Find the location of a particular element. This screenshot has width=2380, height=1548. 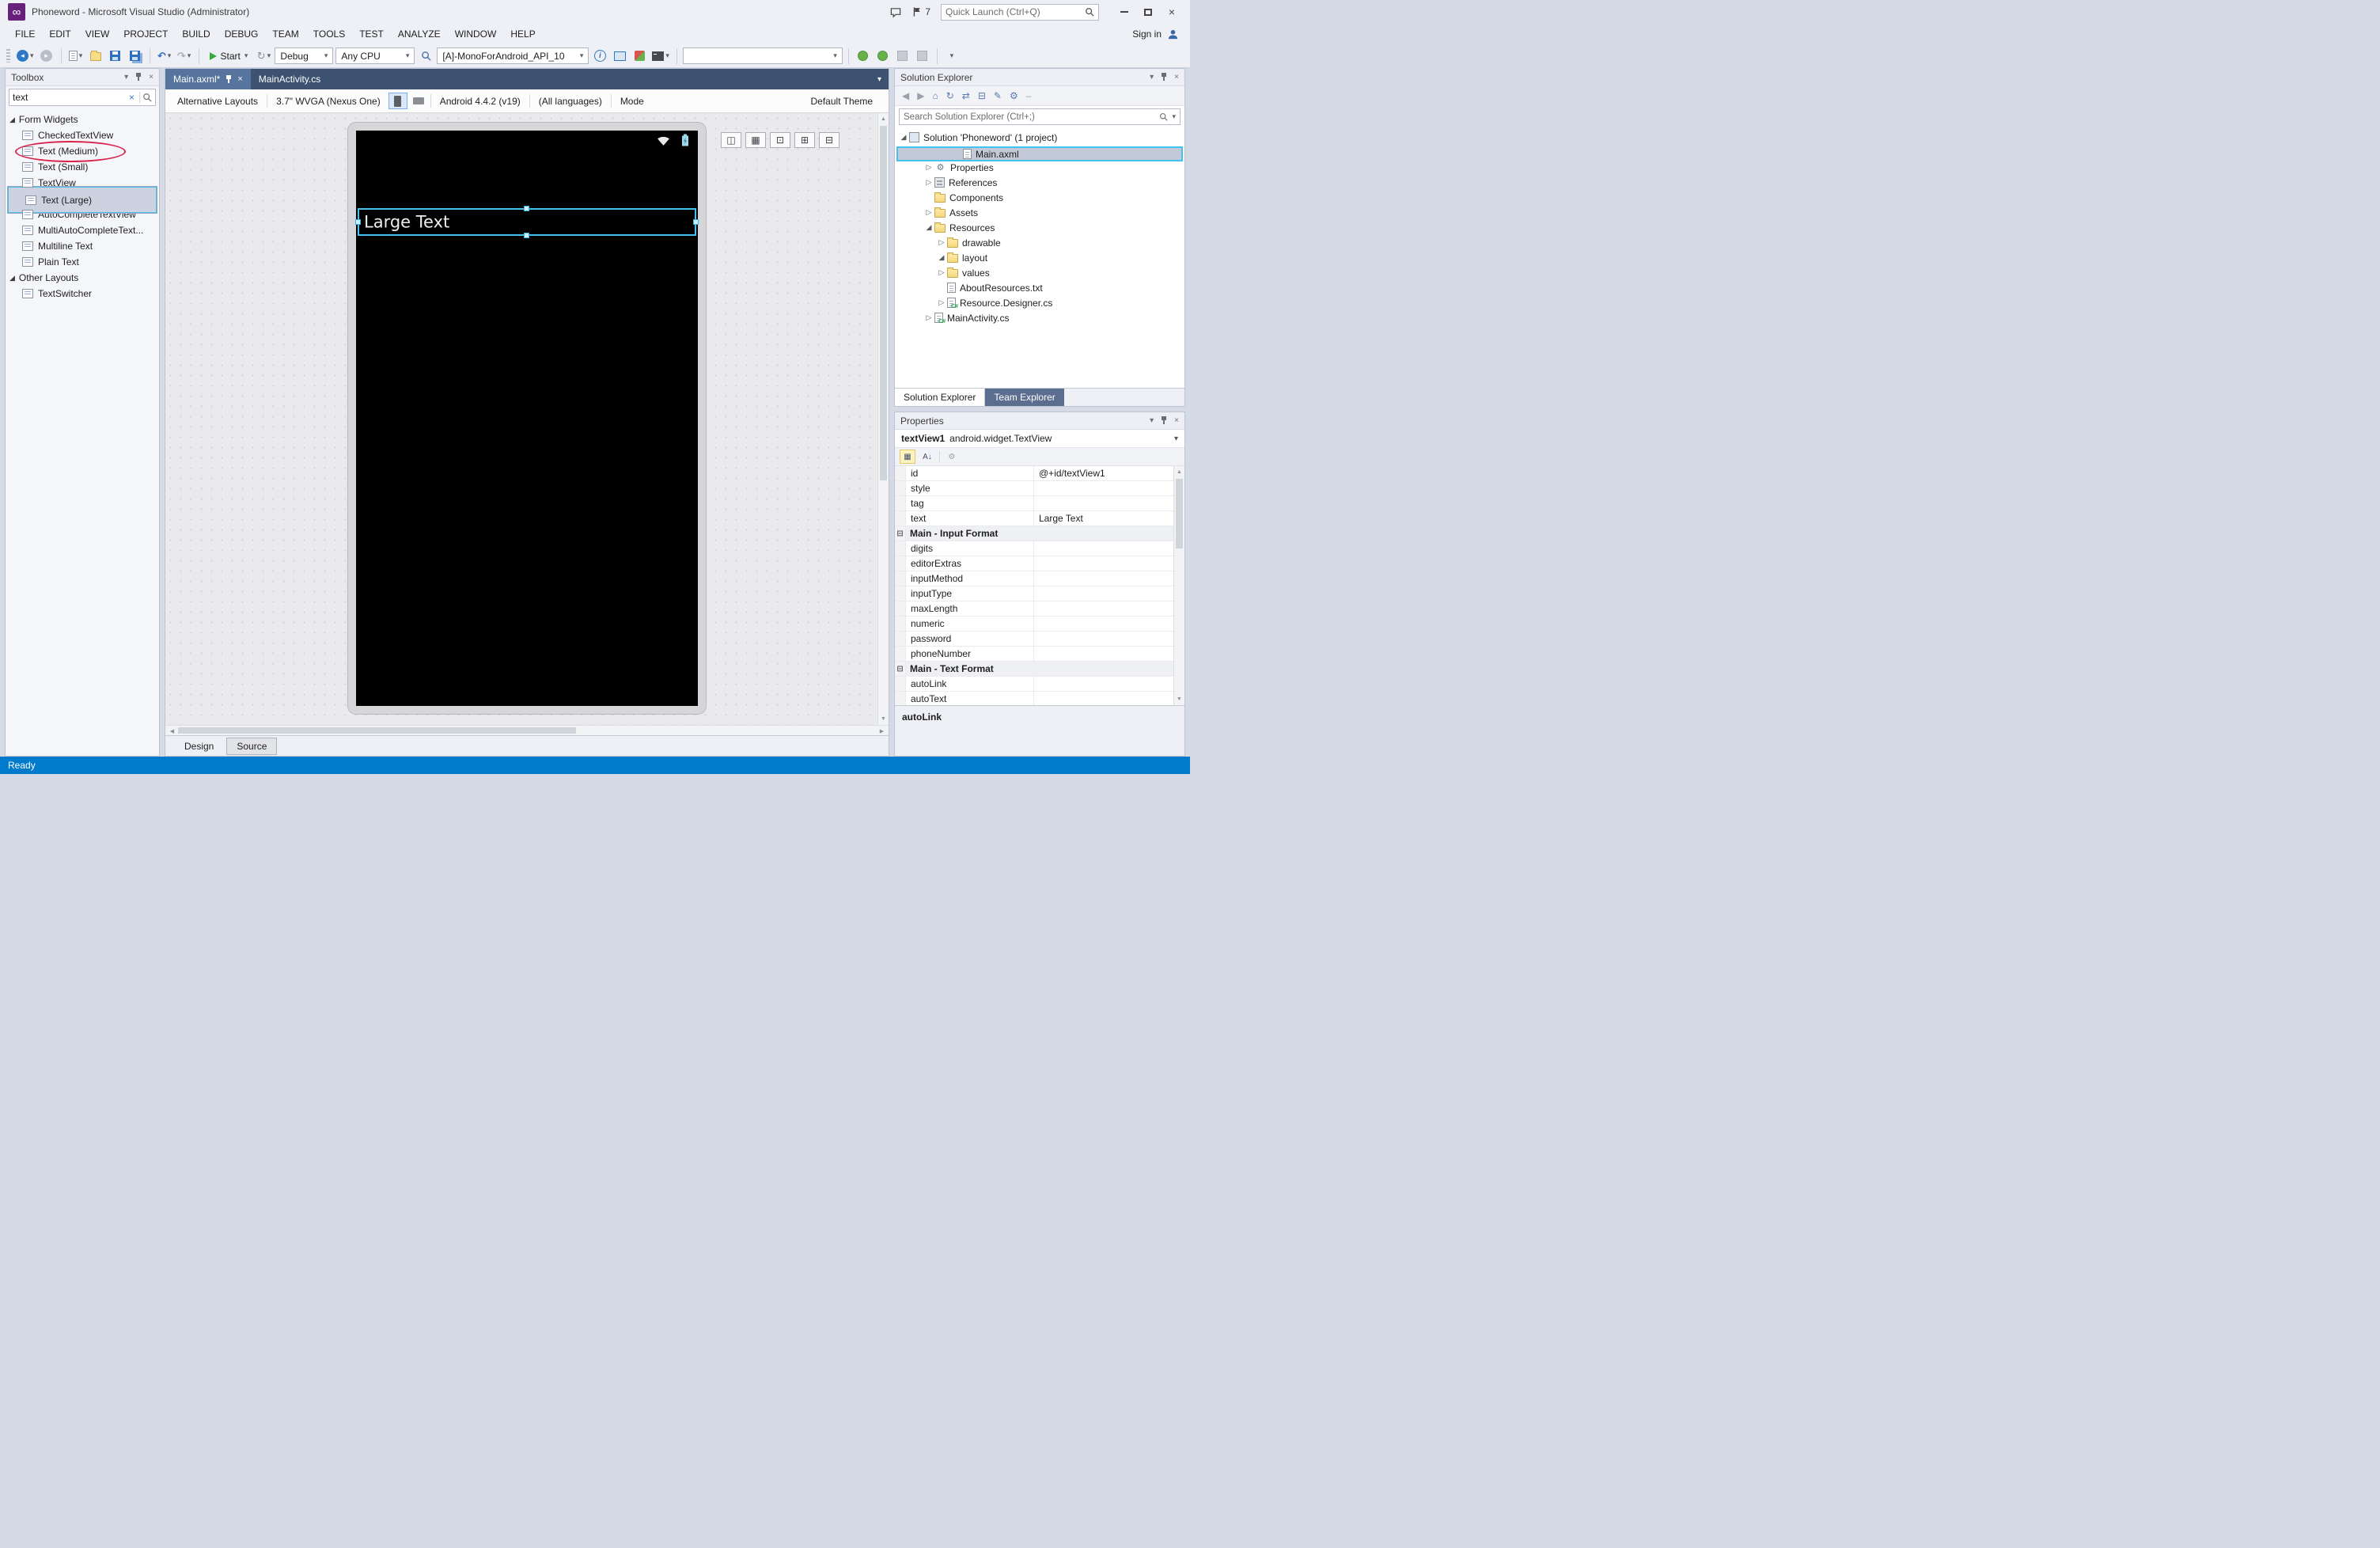

console-button: ▾ is located at coordinates (660, 56).